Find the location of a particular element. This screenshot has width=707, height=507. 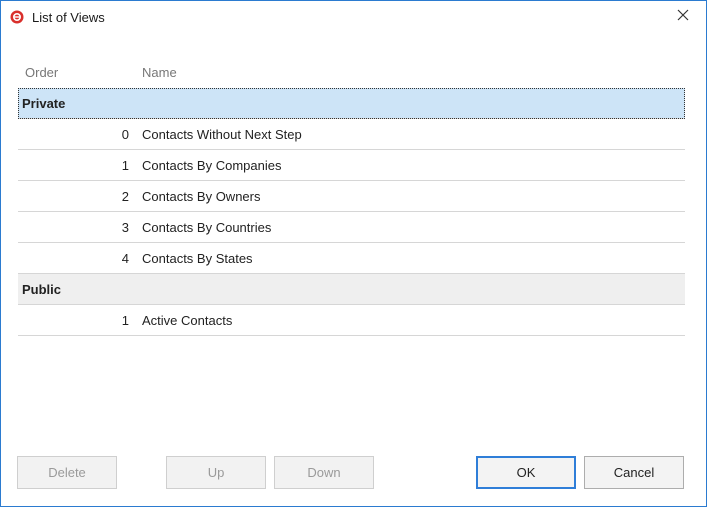

name-cell: Contacts By Countries is located at coordinates (207, 227).